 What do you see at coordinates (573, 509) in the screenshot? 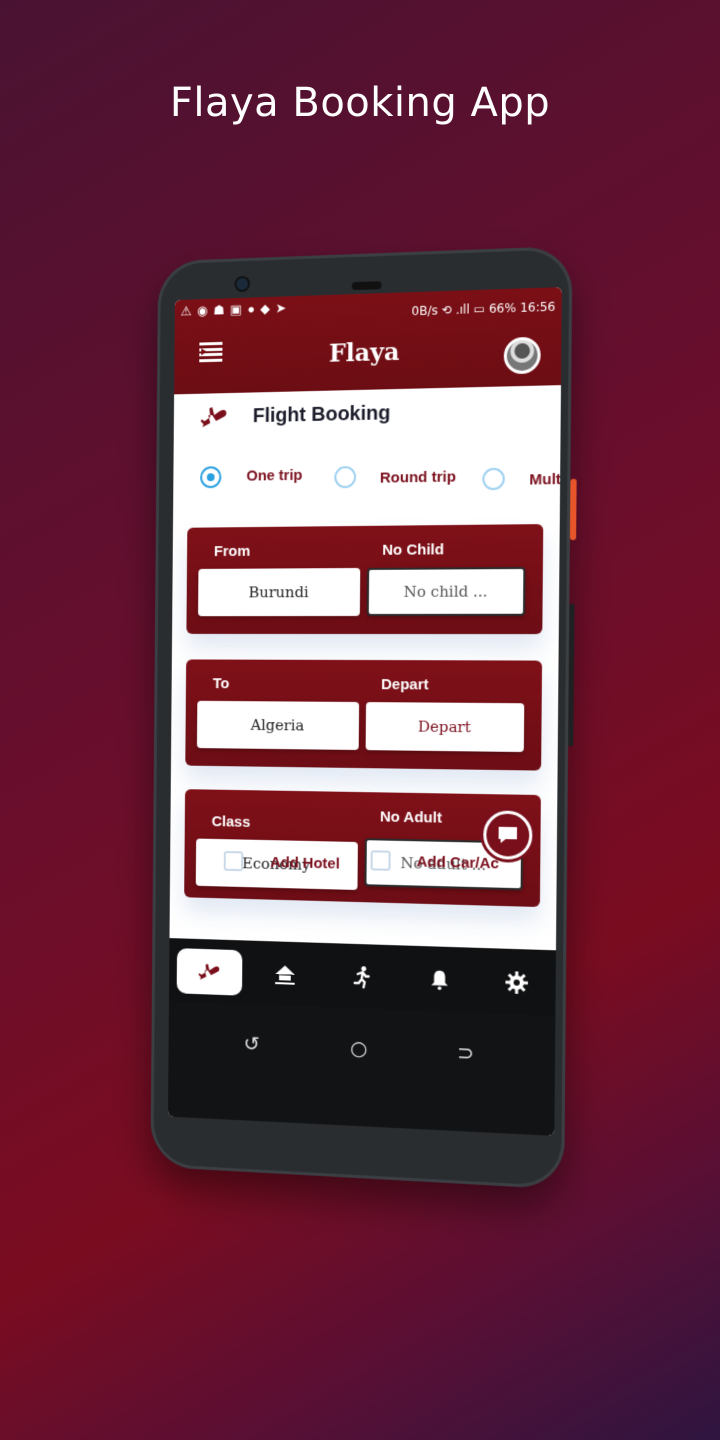
I see `power-button` at bounding box center [573, 509].